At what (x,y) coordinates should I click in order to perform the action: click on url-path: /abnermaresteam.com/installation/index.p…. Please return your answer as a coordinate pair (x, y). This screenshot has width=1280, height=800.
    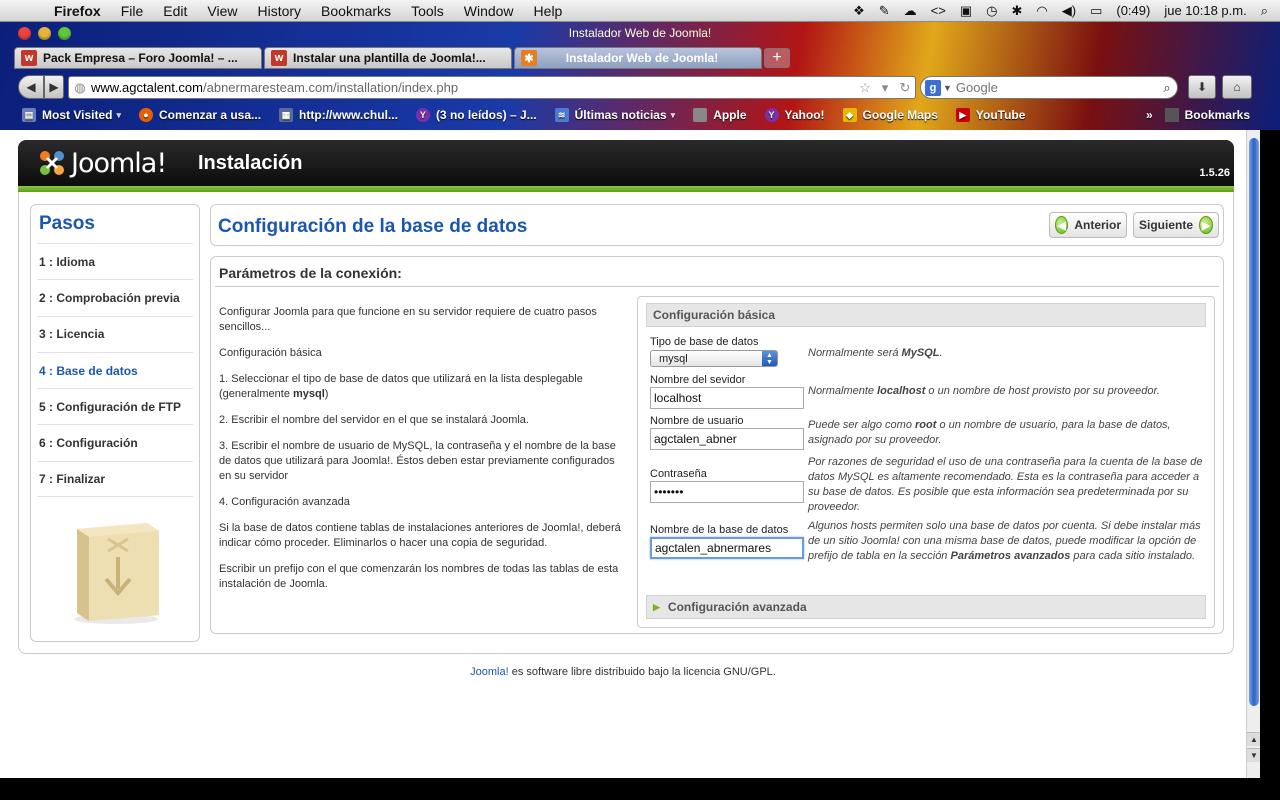
    Looking at the image, I should click on (331, 87).